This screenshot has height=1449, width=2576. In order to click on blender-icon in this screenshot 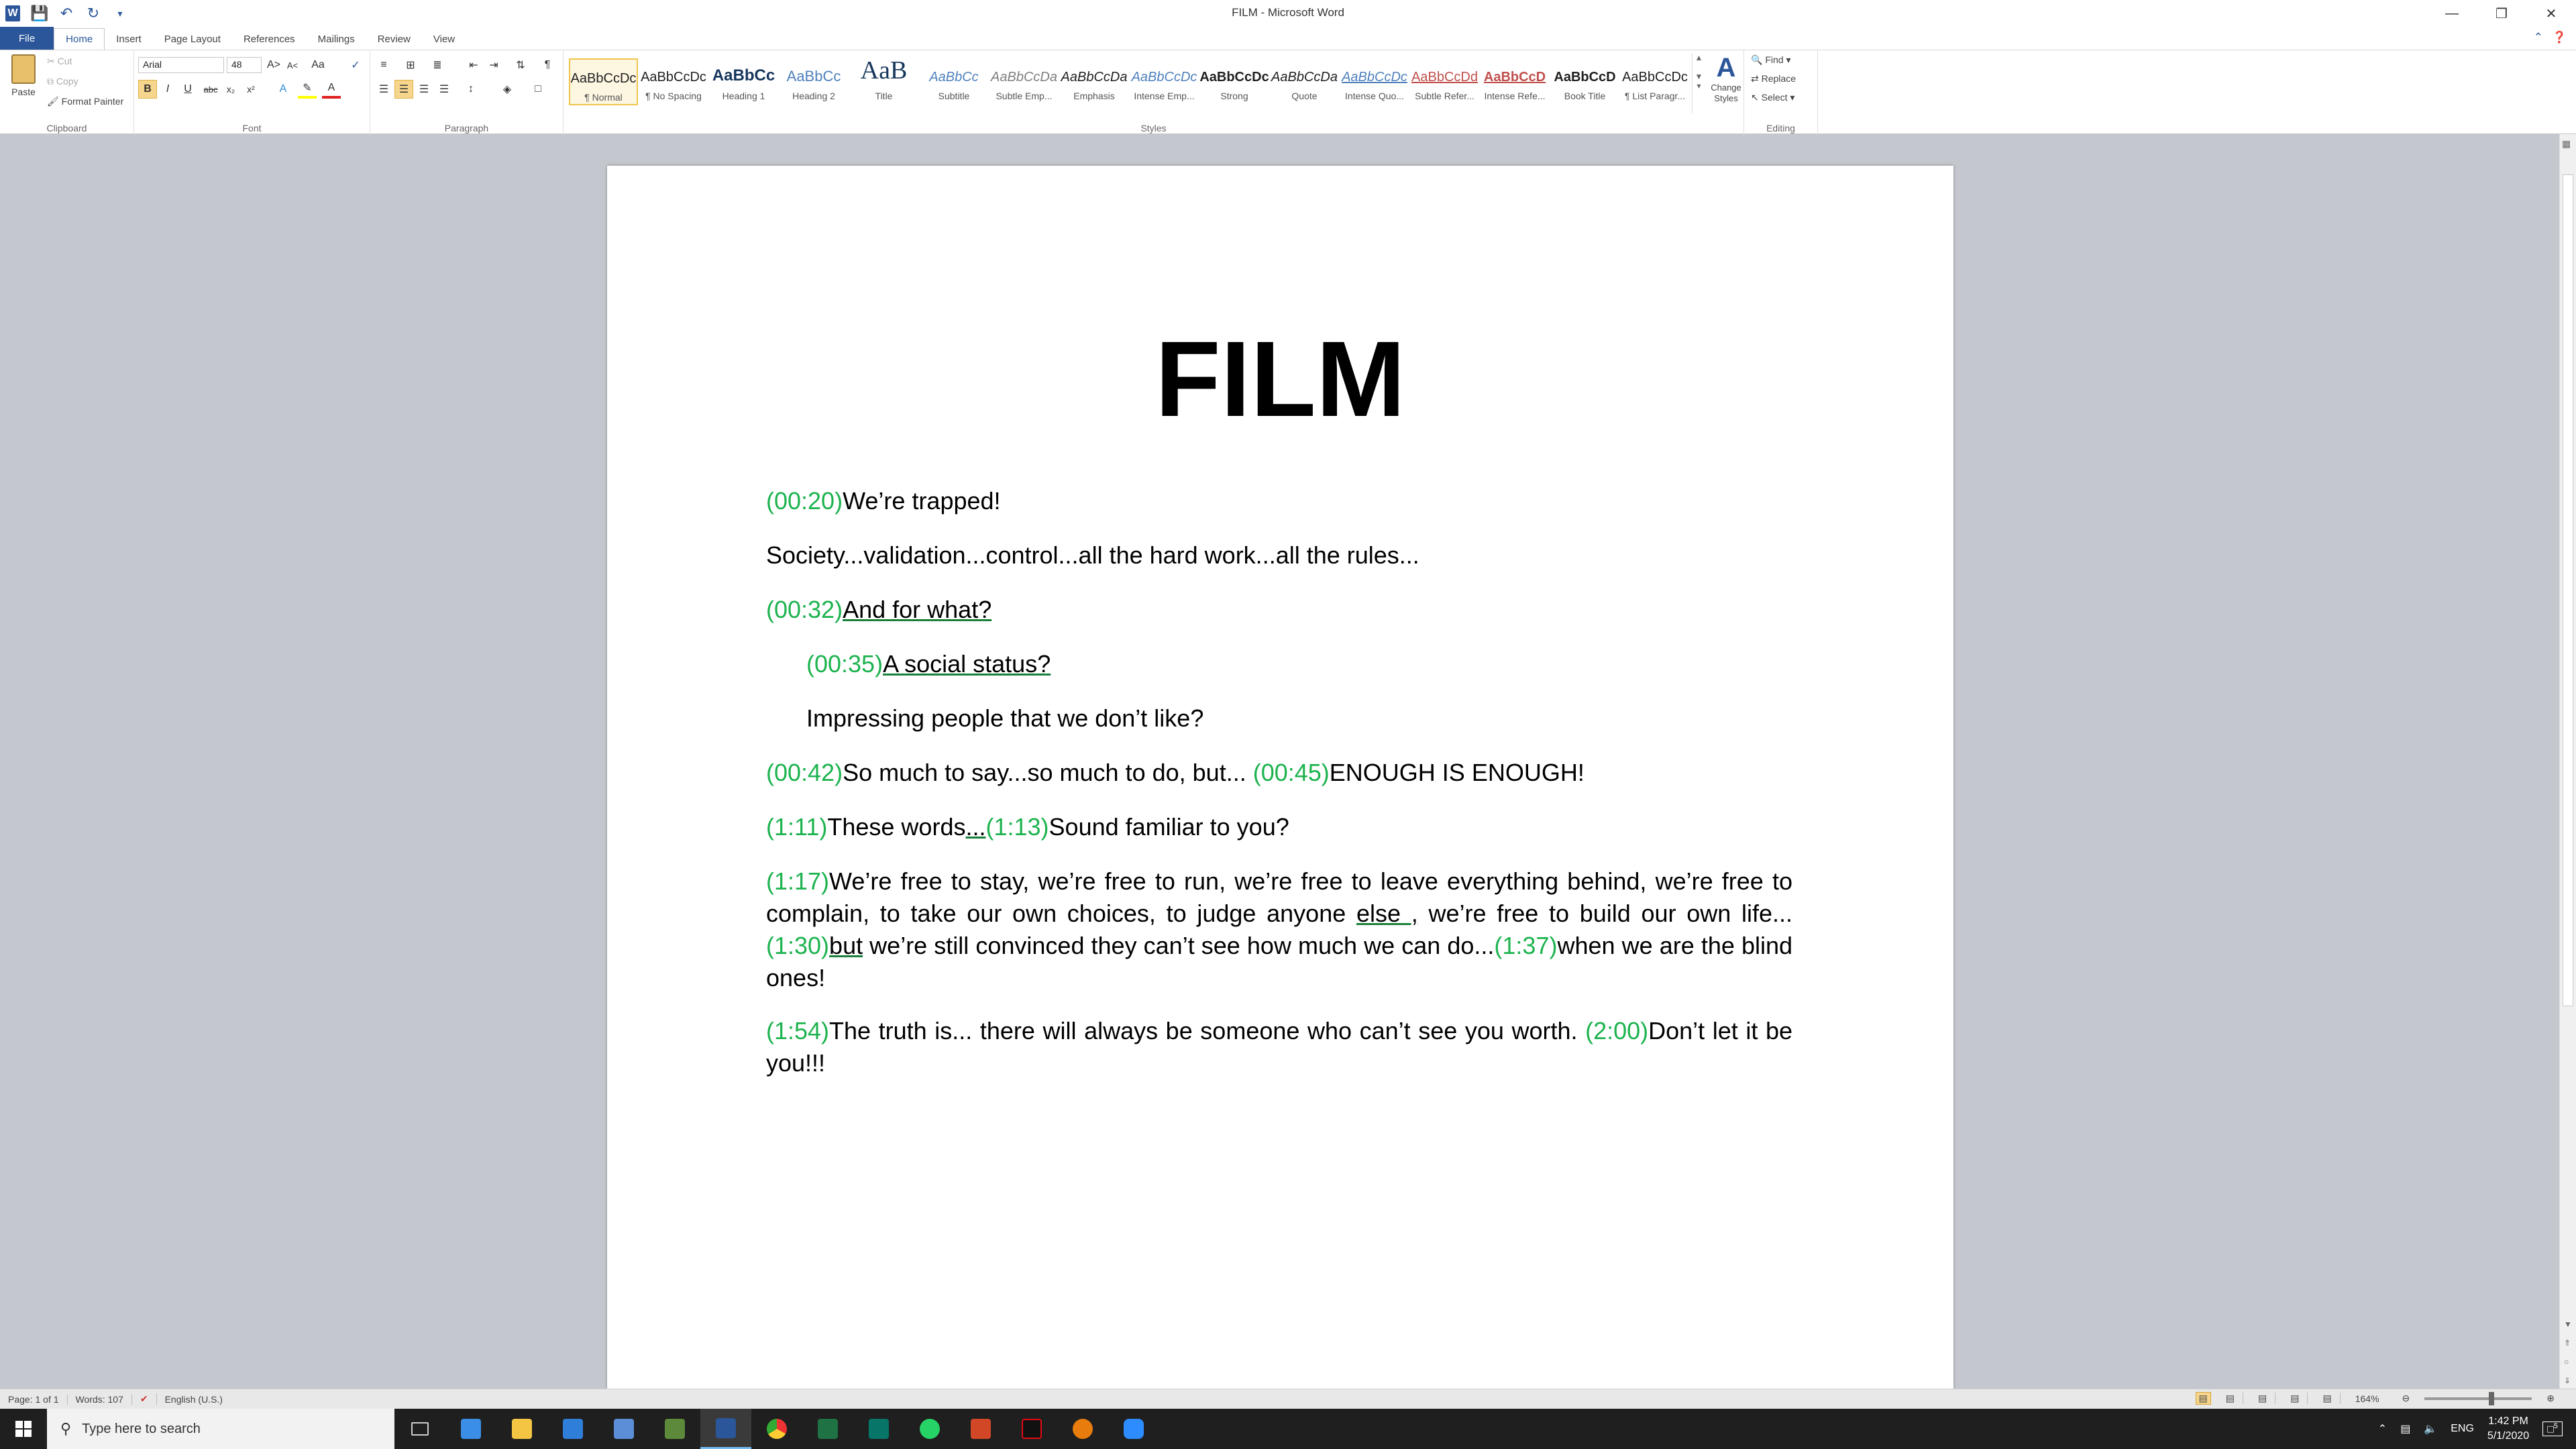, I will do `click(1082, 1429)`.